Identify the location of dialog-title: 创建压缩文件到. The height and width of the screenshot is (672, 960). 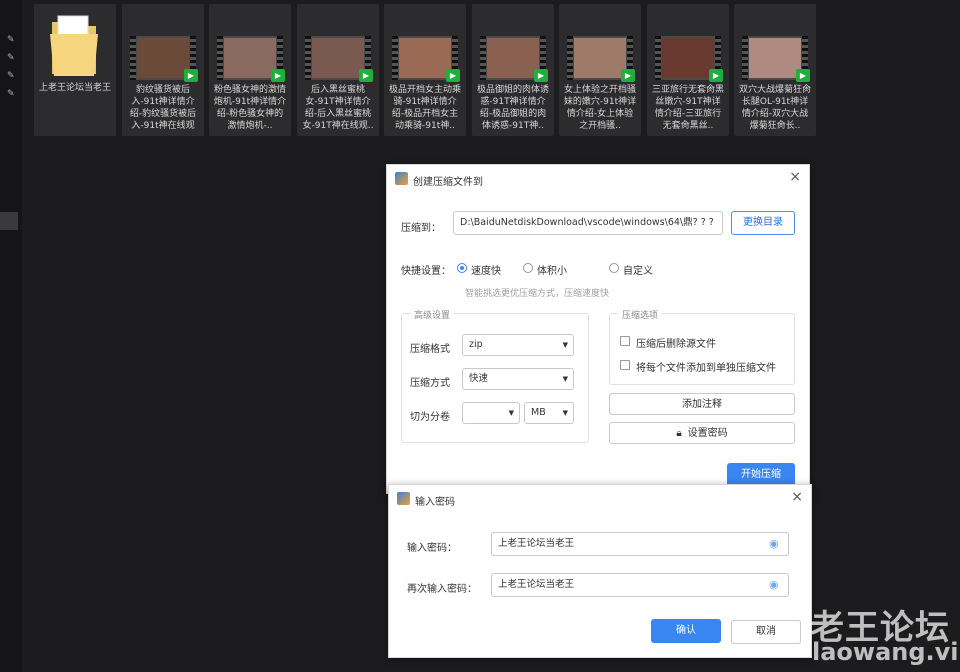
(448, 182).